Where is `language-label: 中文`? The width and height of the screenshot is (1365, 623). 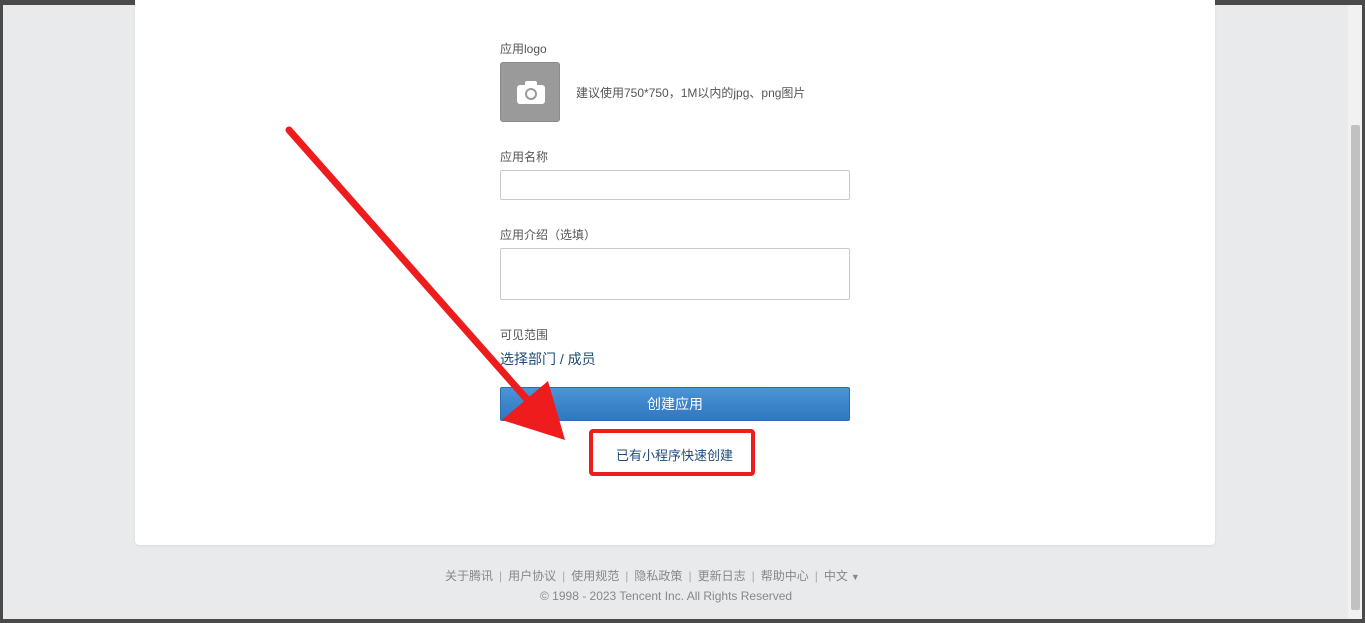
language-label: 中文 is located at coordinates (835, 576).